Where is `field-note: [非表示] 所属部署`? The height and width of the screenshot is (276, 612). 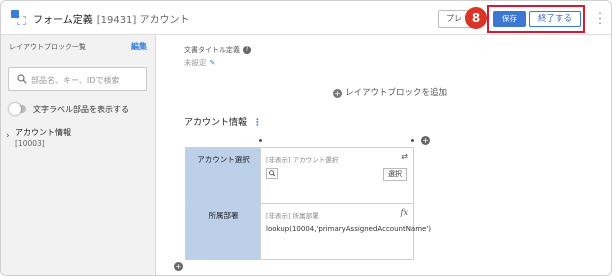
field-note: [非表示] 所属部署 is located at coordinates (292, 216).